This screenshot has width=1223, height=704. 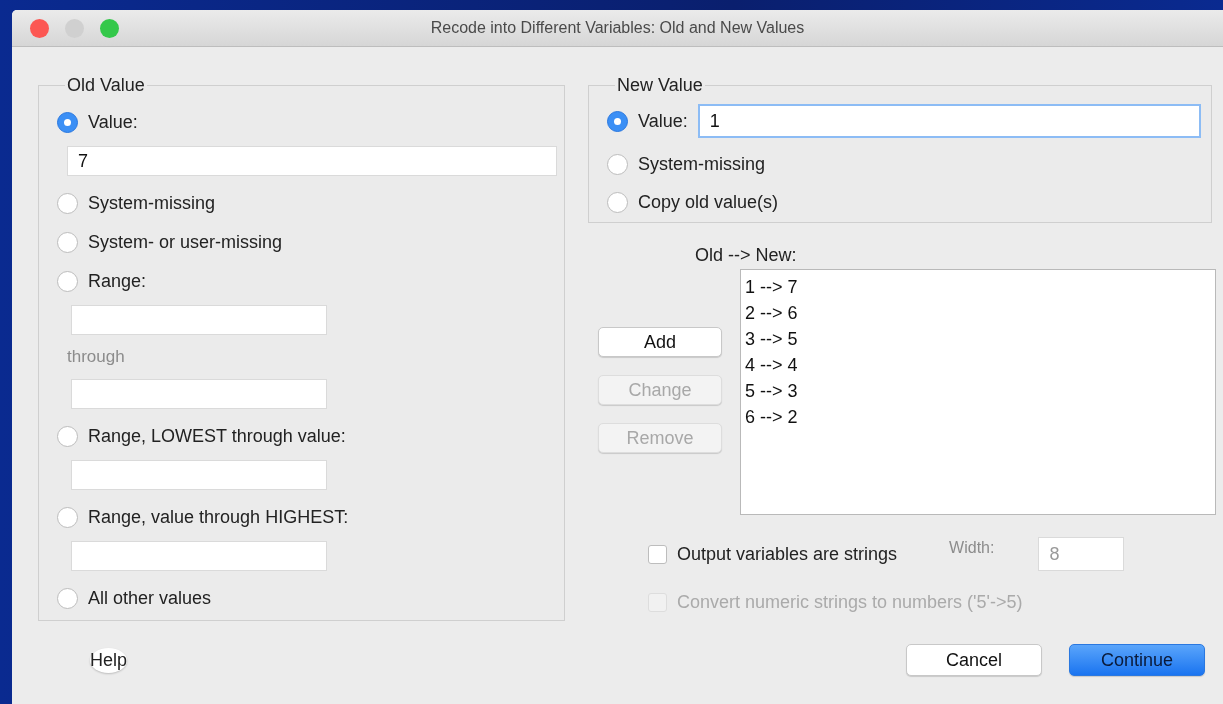 What do you see at coordinates (199, 320) in the screenshot?
I see `range-start-field` at bounding box center [199, 320].